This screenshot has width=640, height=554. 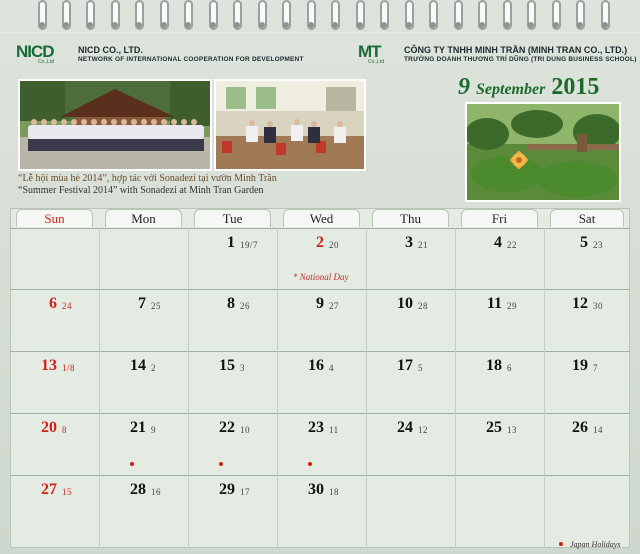 What do you see at coordinates (316, 427) in the screenshot?
I see `day-number: 23` at bounding box center [316, 427].